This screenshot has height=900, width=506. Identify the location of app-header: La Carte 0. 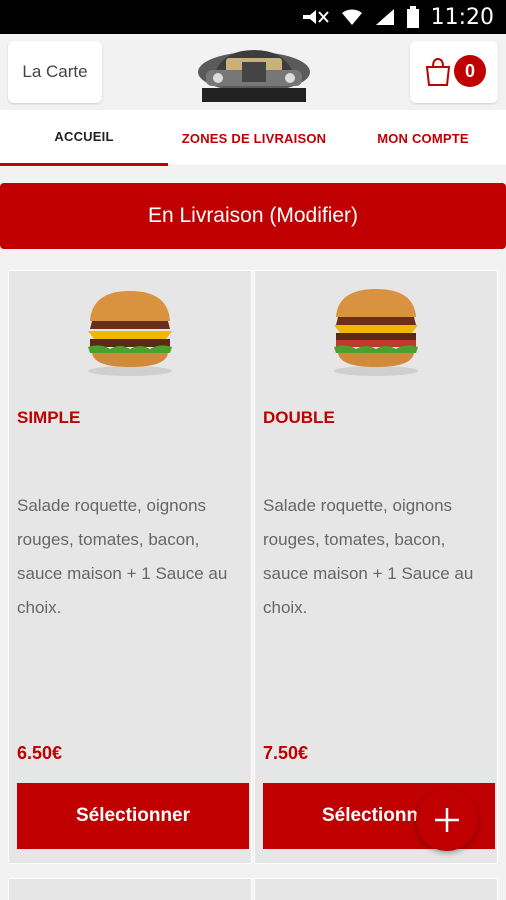
(253, 72).